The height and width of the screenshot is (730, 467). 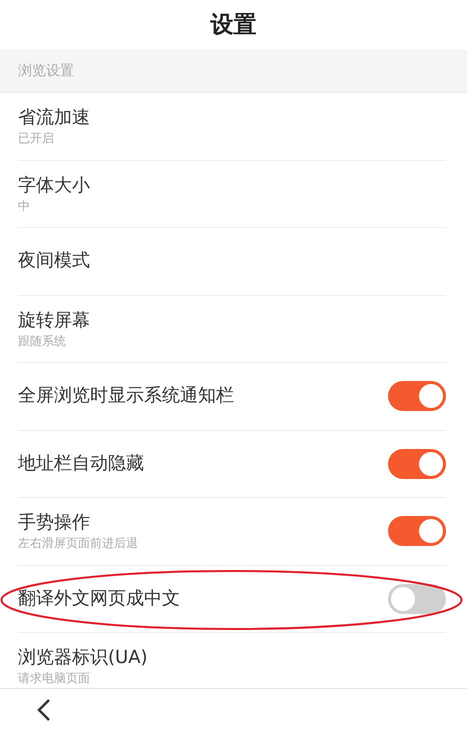 I want to click on setting-subtitle: 中, so click(x=24, y=206).